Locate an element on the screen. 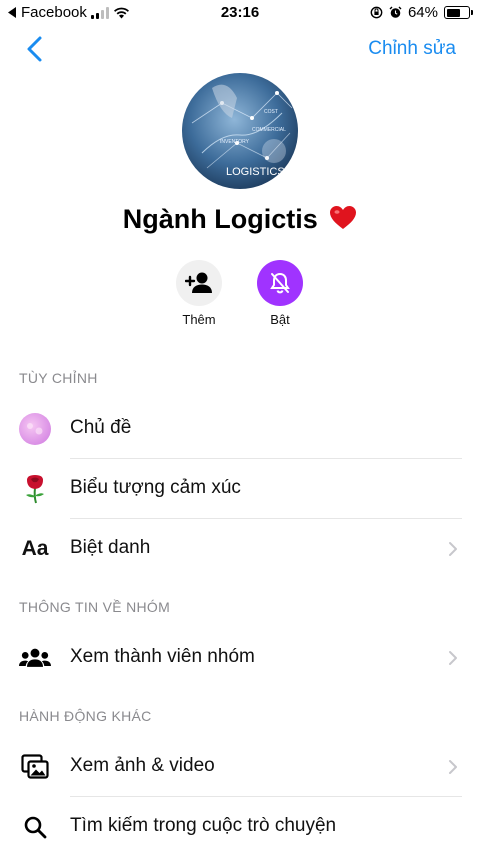 Image resolution: width=480 pixels, height=853 pixels. heart-icon is located at coordinates (343, 217).